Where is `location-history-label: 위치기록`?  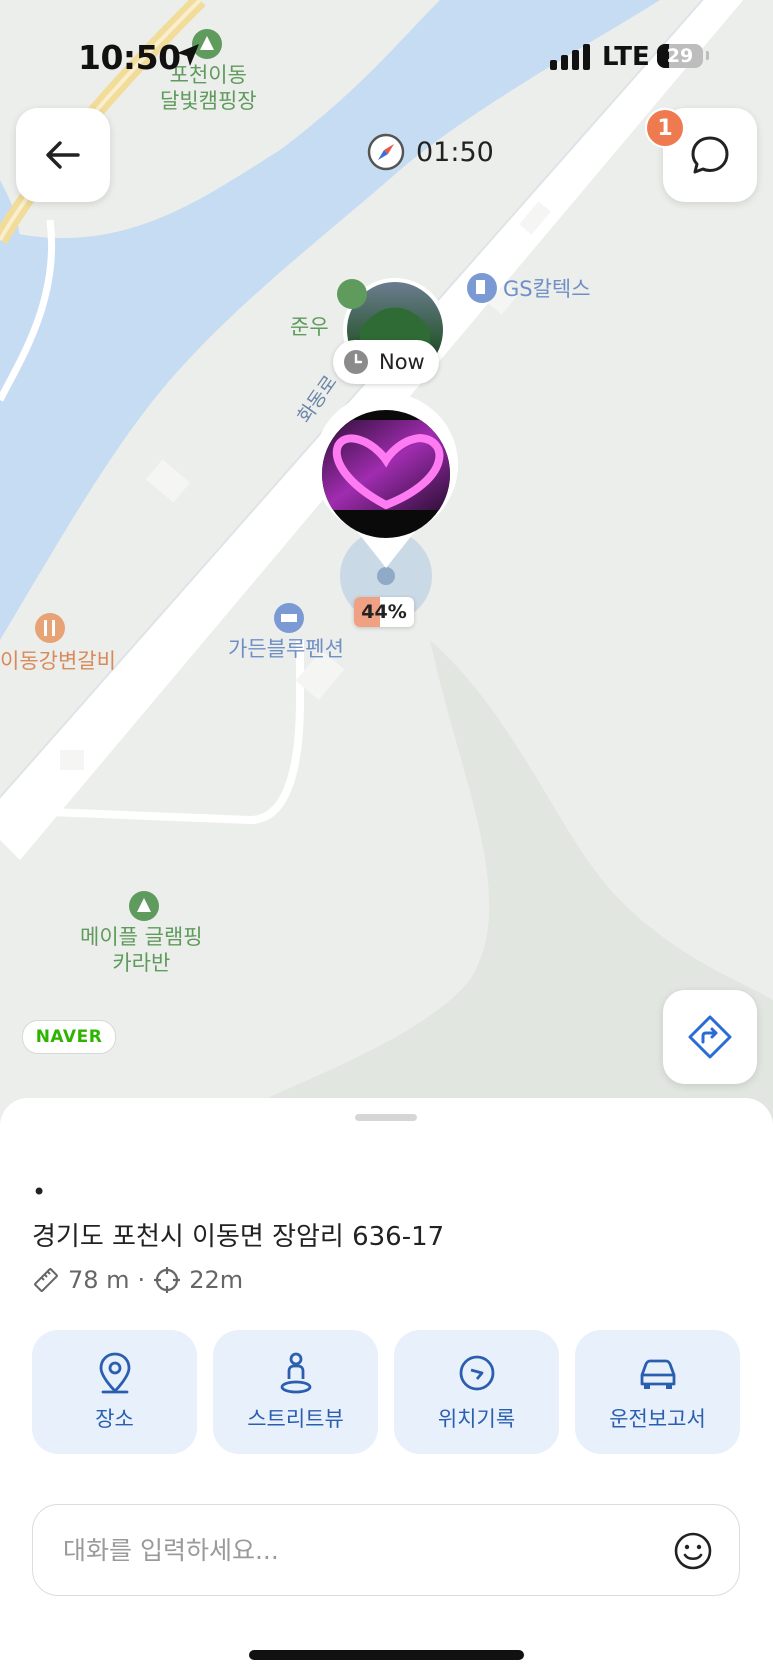
location-history-label: 위치기록 is located at coordinates (476, 1419).